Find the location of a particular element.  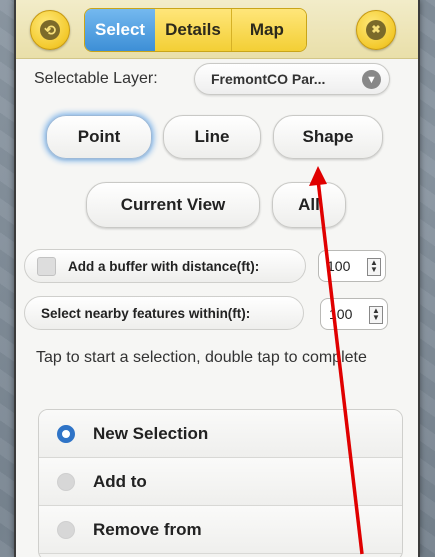

nearby-label: Select nearby features within(ft): is located at coordinates (146, 313).